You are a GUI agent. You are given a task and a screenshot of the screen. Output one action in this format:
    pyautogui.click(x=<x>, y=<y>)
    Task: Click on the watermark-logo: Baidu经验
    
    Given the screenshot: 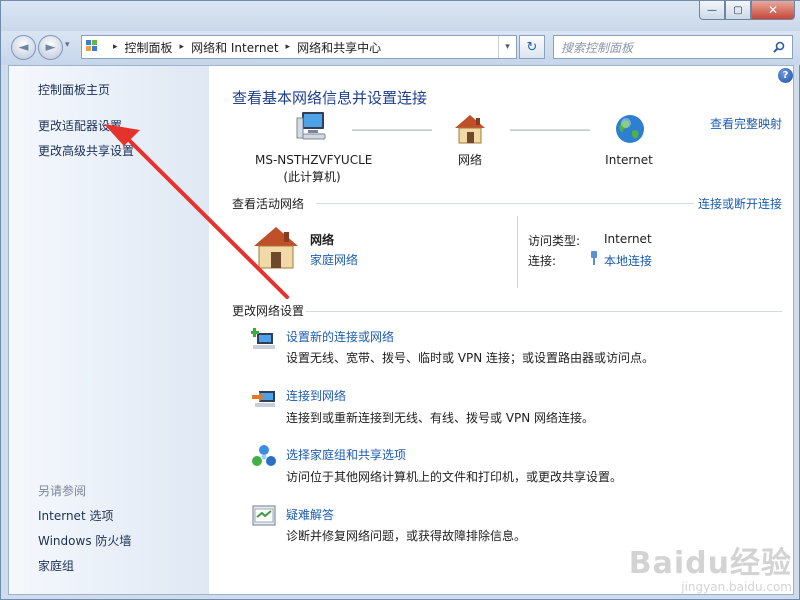 What is the action you would take?
    pyautogui.click(x=710, y=563)
    